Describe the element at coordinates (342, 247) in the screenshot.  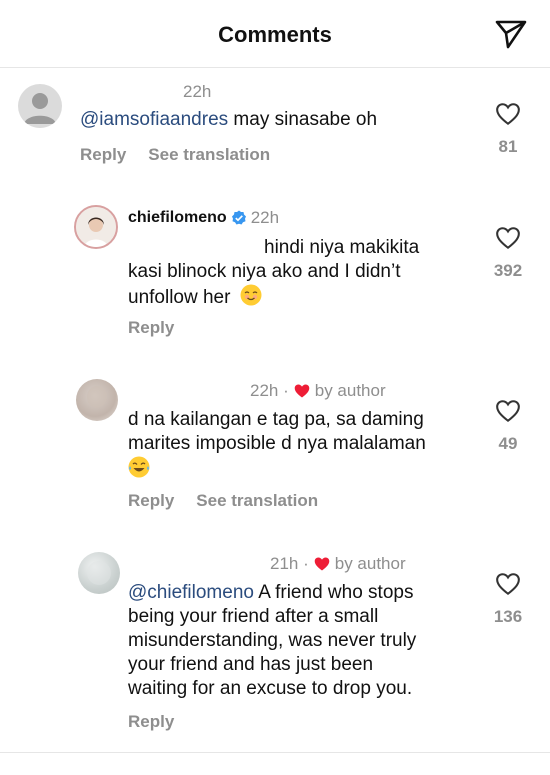
I see `comment-line: hindi niya makikita` at that location.